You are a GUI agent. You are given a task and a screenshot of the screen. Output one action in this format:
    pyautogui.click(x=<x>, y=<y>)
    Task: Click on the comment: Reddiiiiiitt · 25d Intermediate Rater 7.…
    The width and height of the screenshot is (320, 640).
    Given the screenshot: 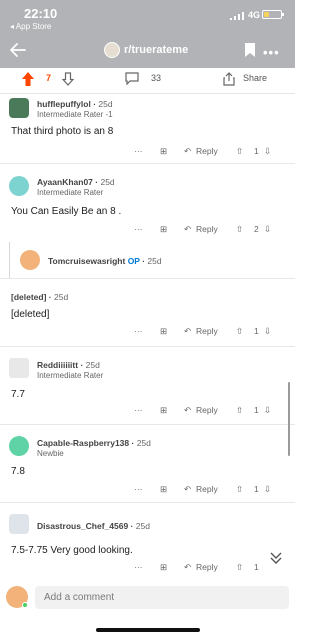 What is the action you would take?
    pyautogui.click(x=147, y=388)
    